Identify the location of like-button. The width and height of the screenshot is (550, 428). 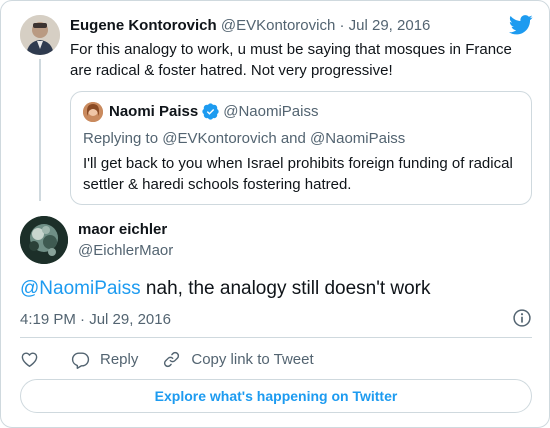
(29, 359).